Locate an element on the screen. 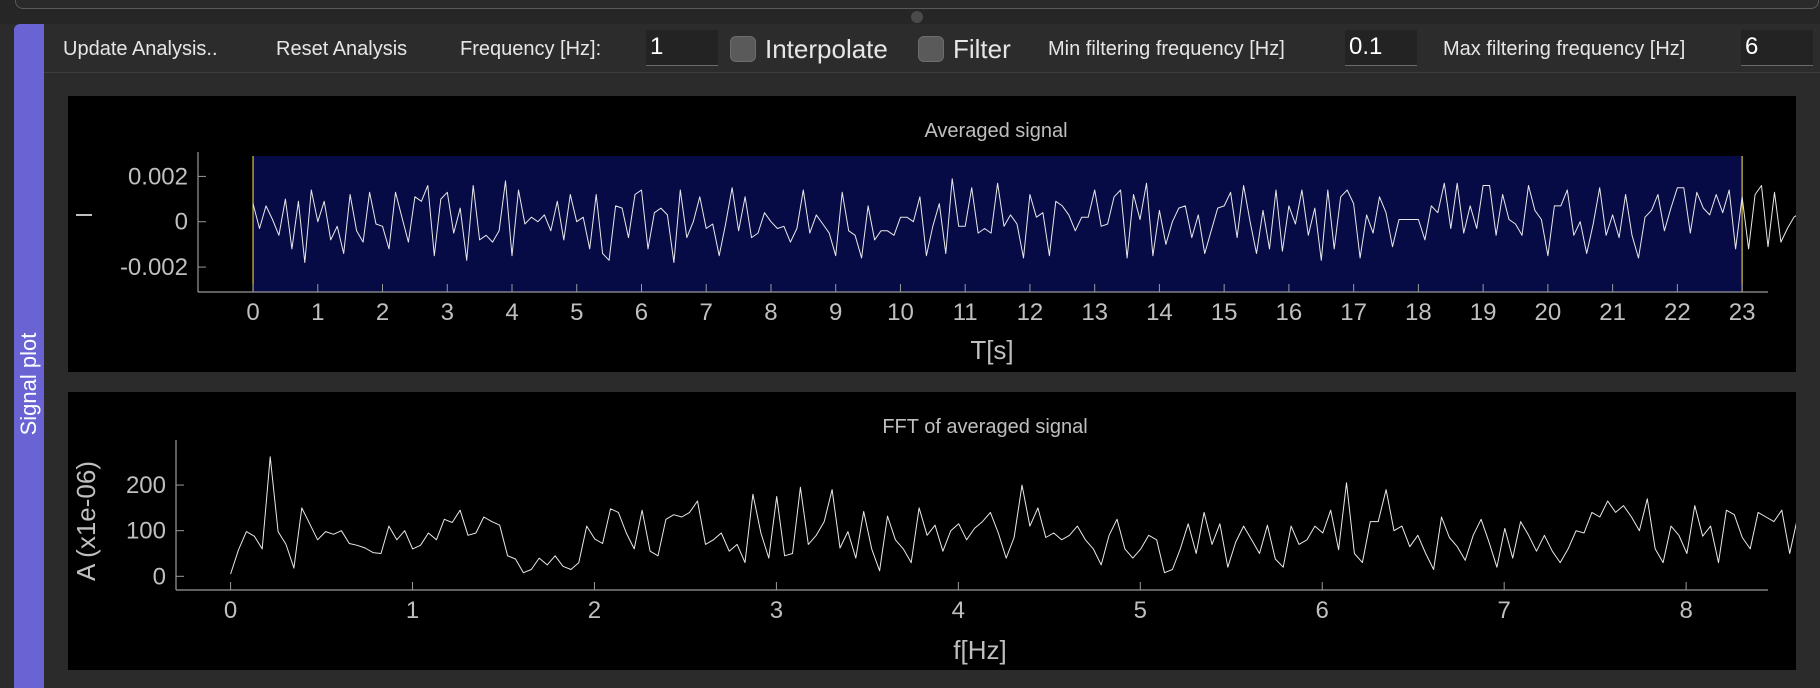 Image resolution: width=1820 pixels, height=688 pixels. x-tick-label: 15 is located at coordinates (1224, 312).